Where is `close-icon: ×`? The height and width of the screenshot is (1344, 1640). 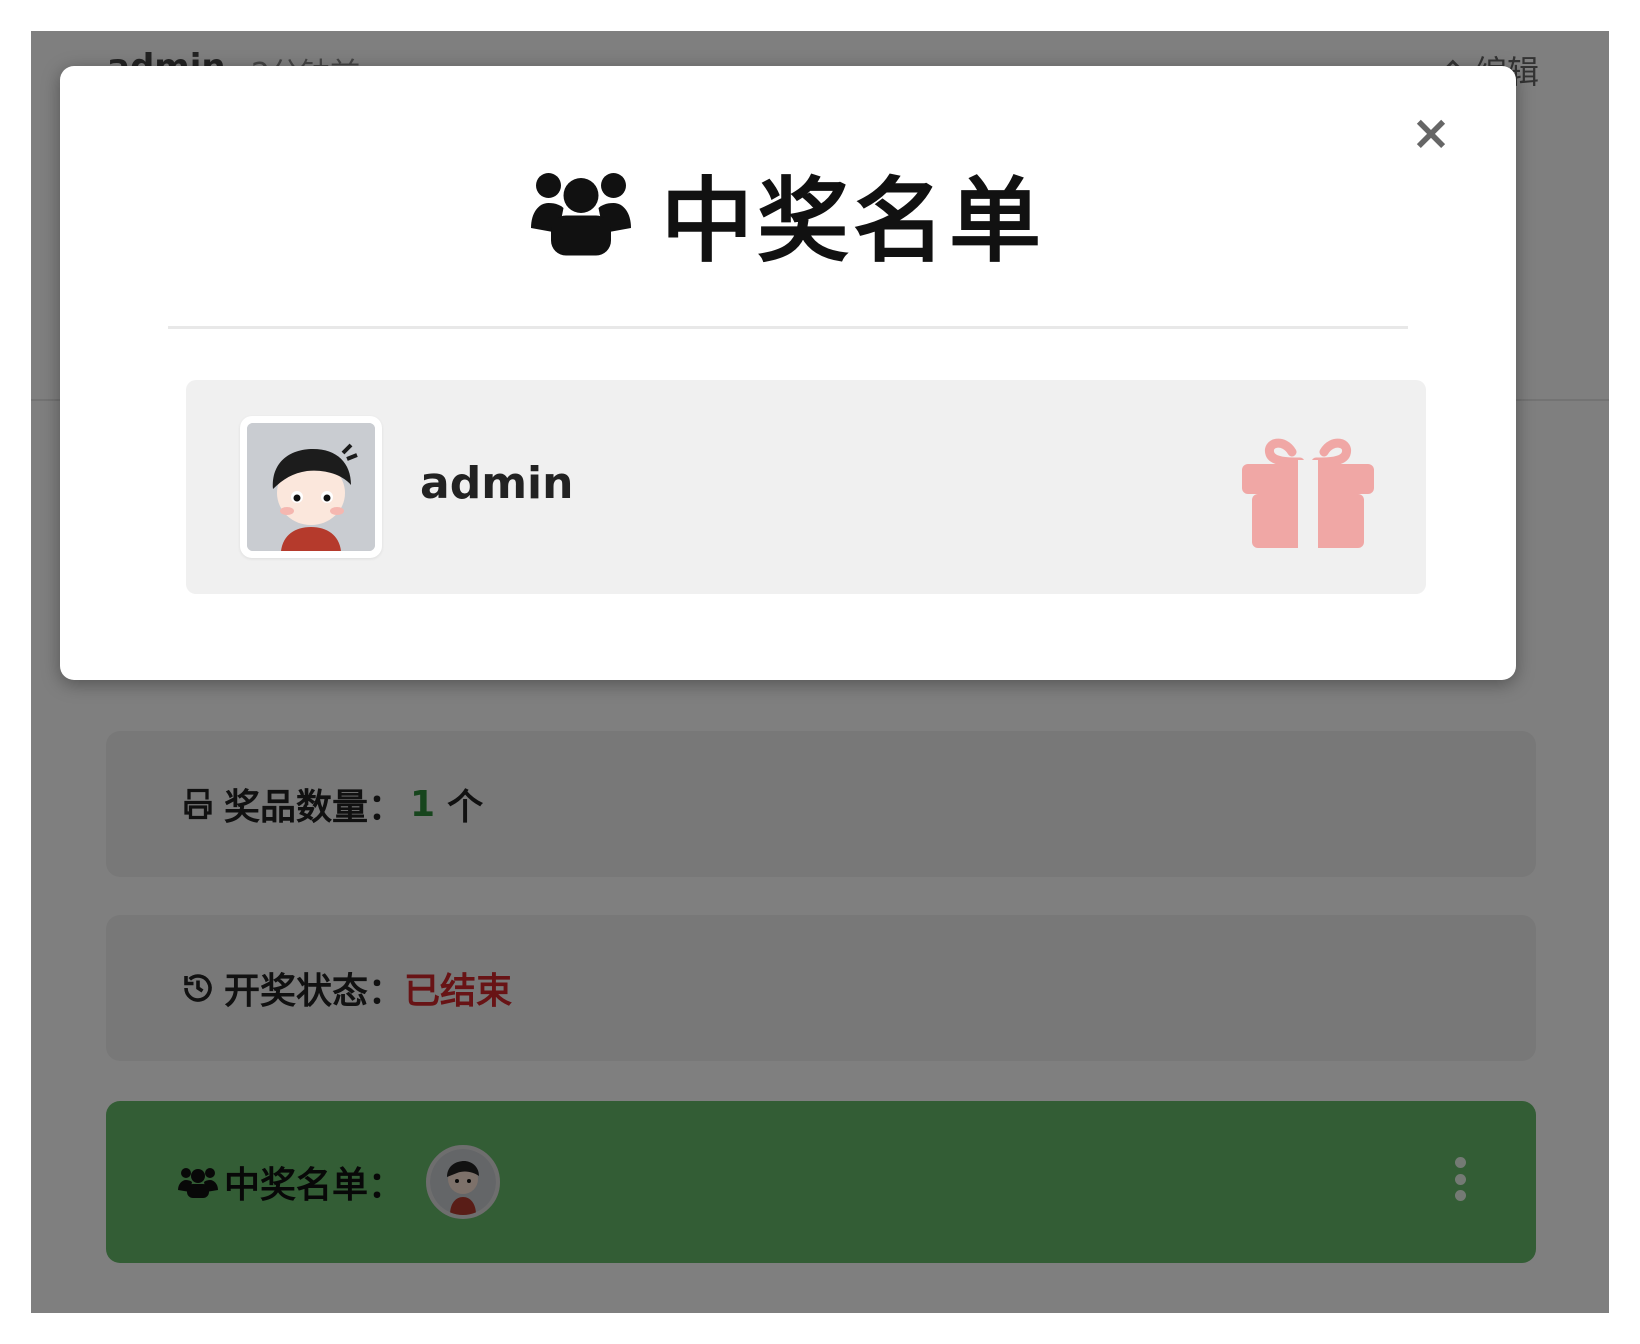
close-icon: × is located at coordinates (1431, 133).